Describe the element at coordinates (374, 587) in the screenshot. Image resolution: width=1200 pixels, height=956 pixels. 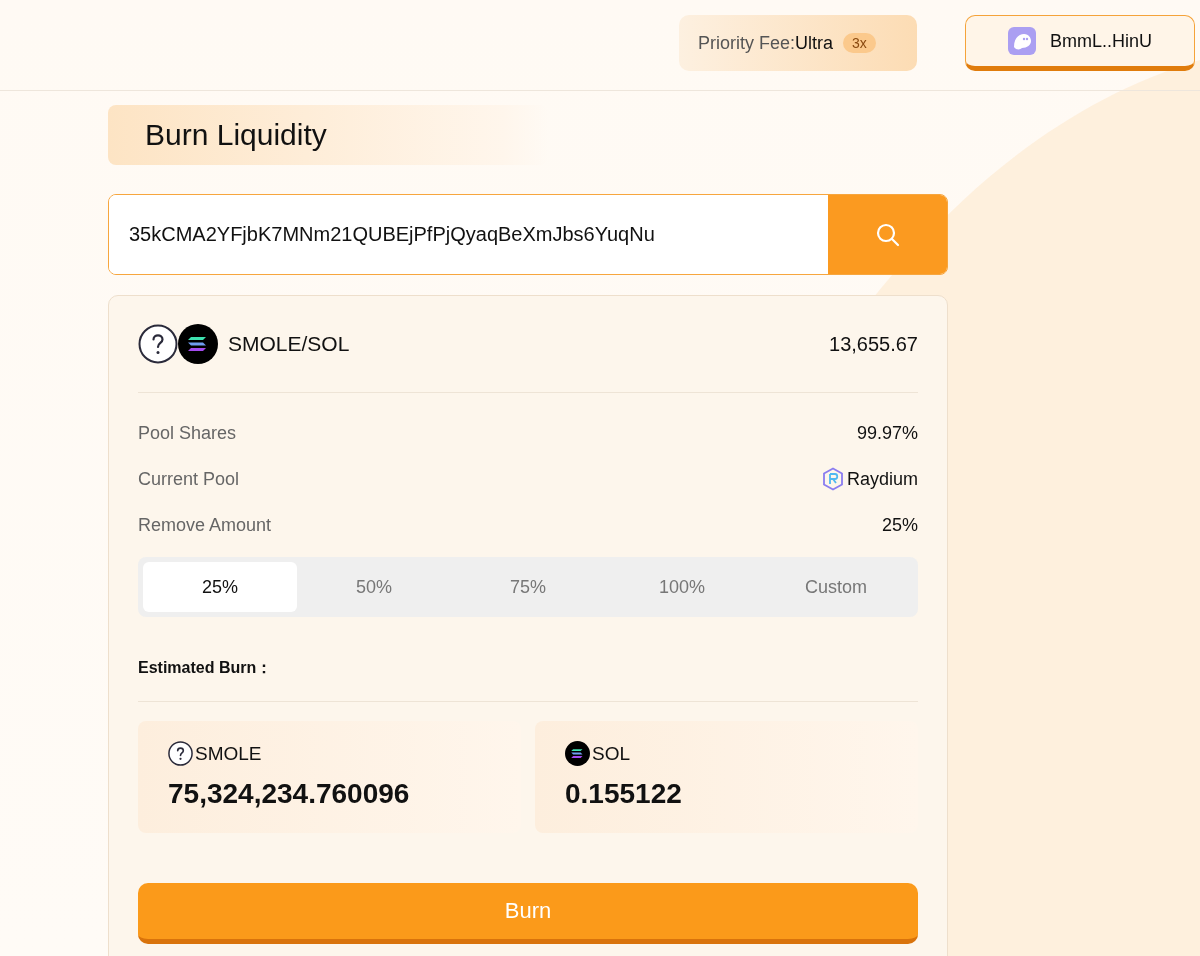
I see `amount-option: 50%` at that location.